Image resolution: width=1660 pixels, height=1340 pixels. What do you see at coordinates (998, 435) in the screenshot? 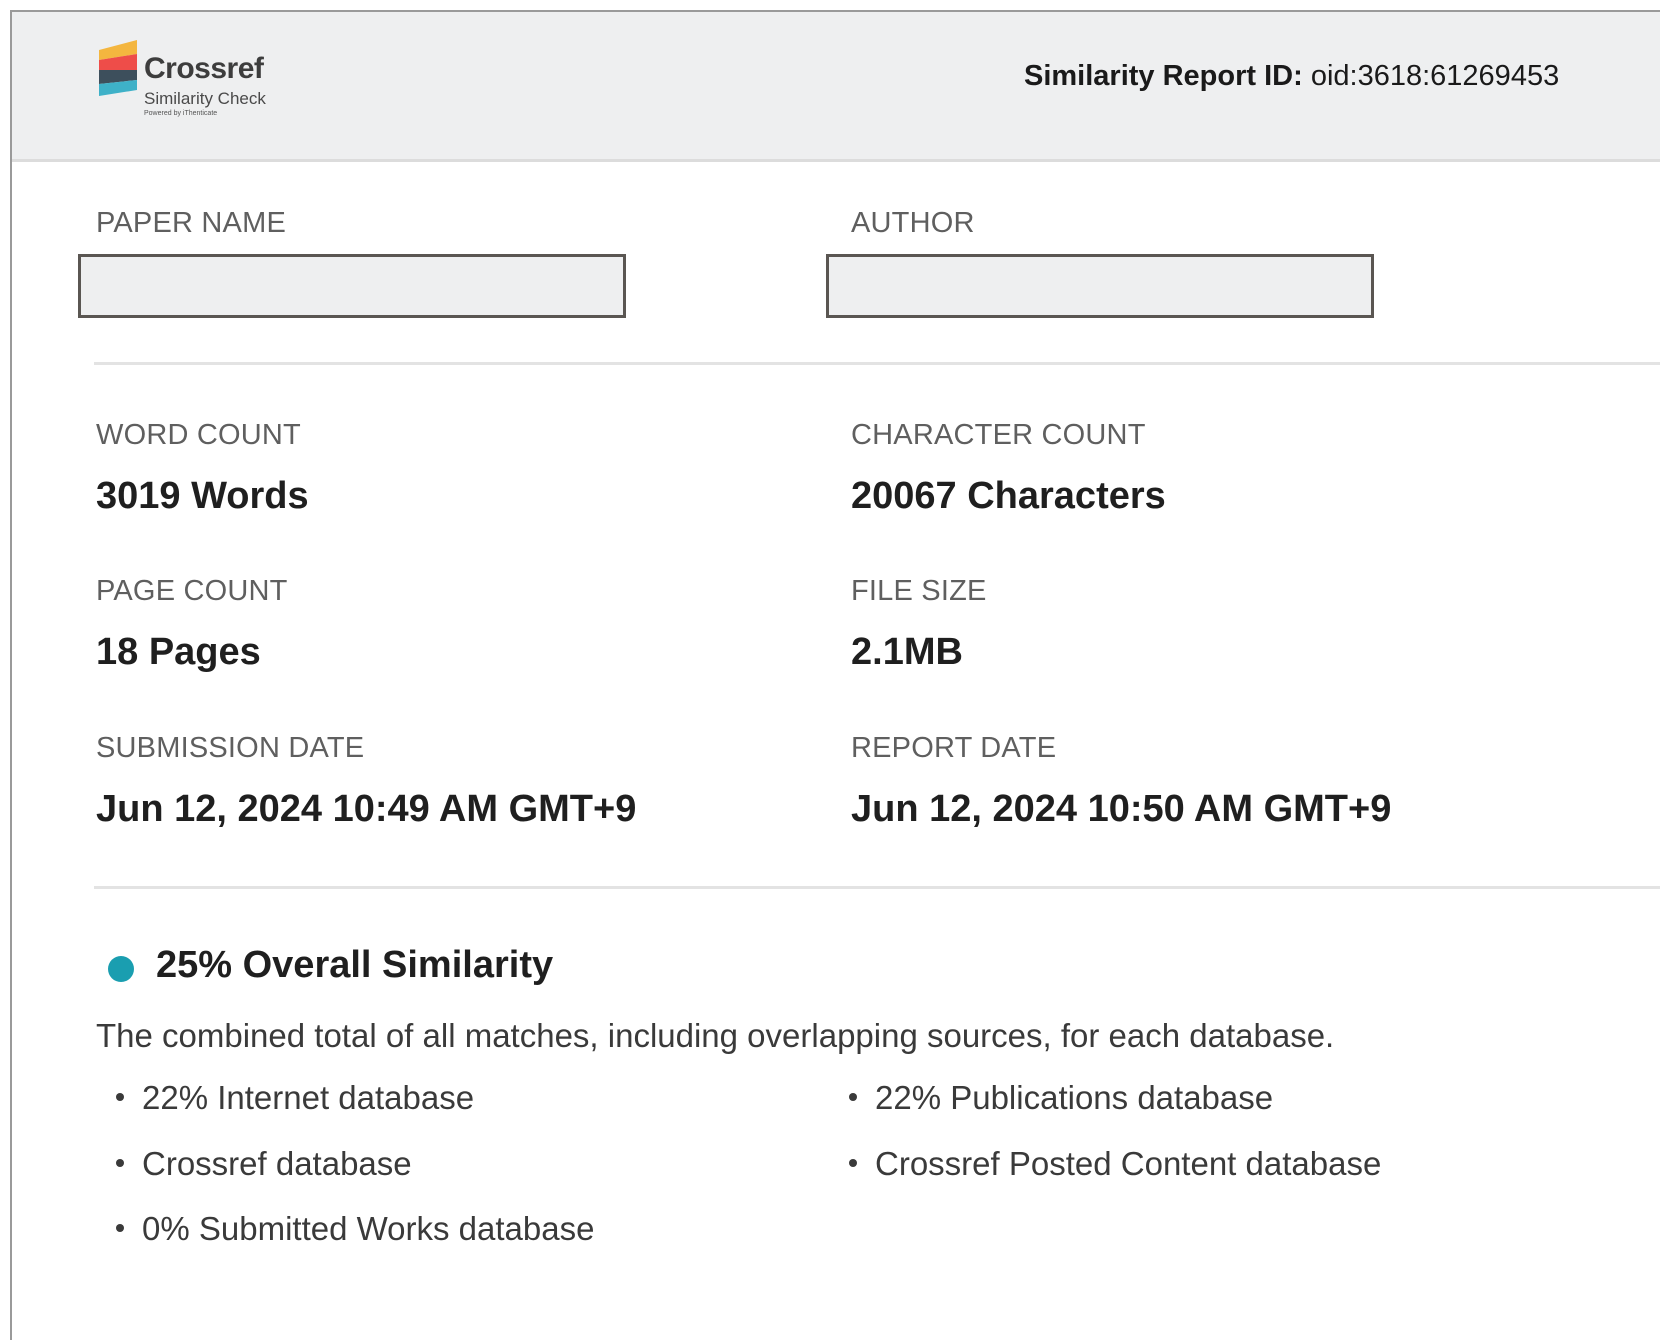
I see `character-count-label: CHARACTER COUNT` at bounding box center [998, 435].